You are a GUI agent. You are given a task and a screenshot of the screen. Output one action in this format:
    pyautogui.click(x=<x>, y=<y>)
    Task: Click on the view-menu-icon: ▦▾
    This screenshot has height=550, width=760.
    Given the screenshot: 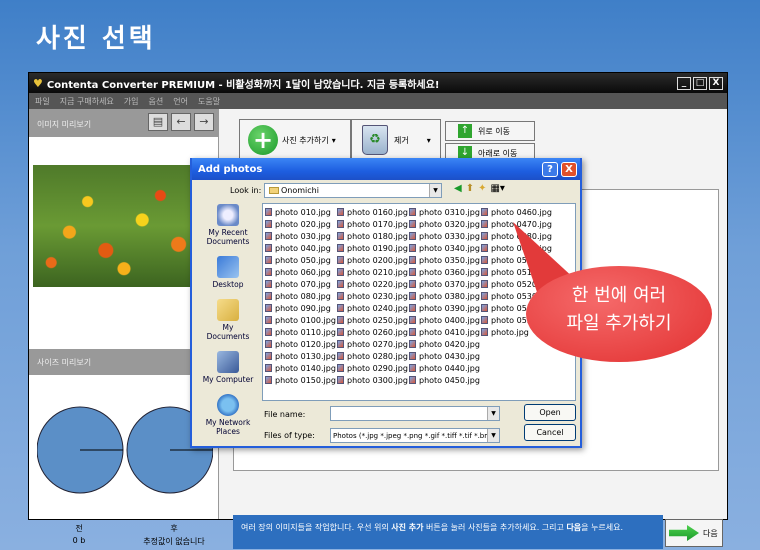 What is the action you would take?
    pyautogui.click(x=497, y=188)
    